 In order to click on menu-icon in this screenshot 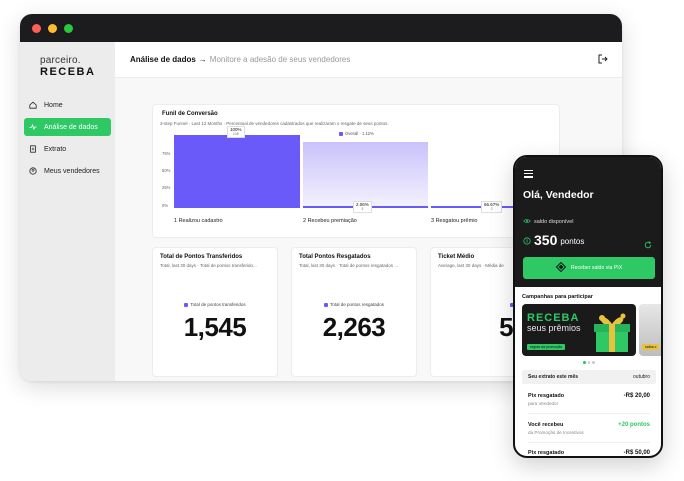, I will do `click(528, 175)`.